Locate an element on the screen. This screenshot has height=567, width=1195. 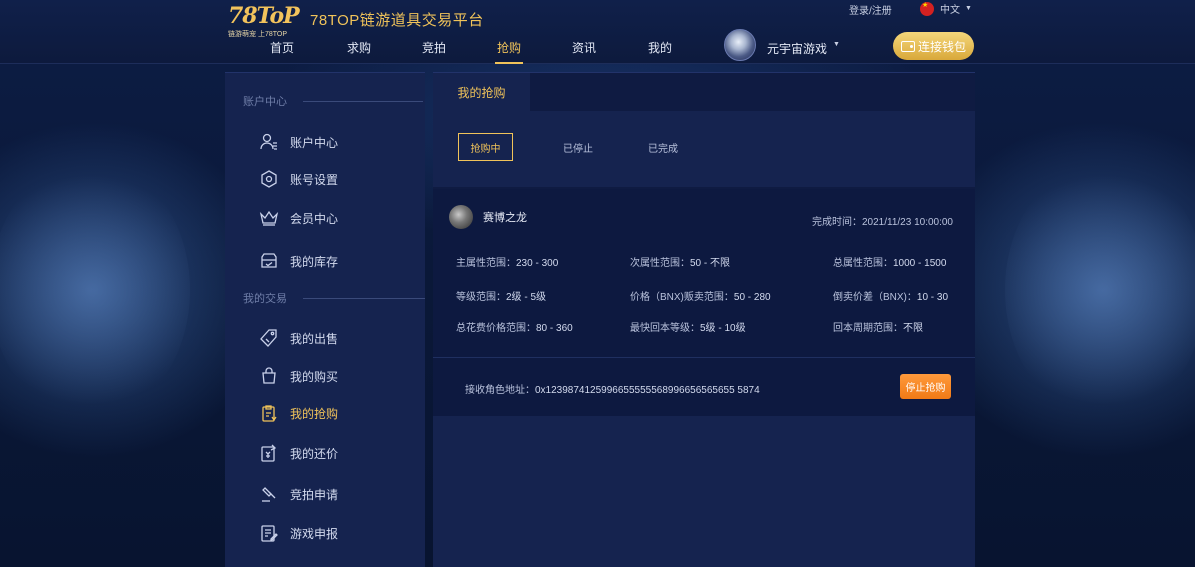
avatar is located at coordinates (461, 217).